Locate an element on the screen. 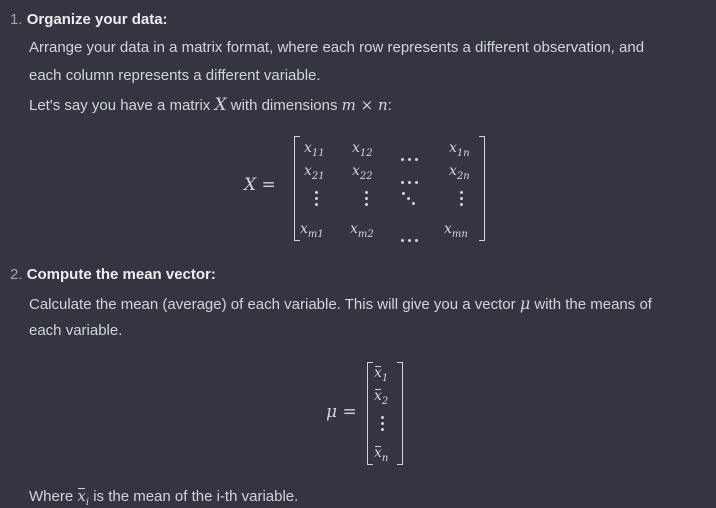  step-heading: Compute the mean vector: is located at coordinates (121, 274).